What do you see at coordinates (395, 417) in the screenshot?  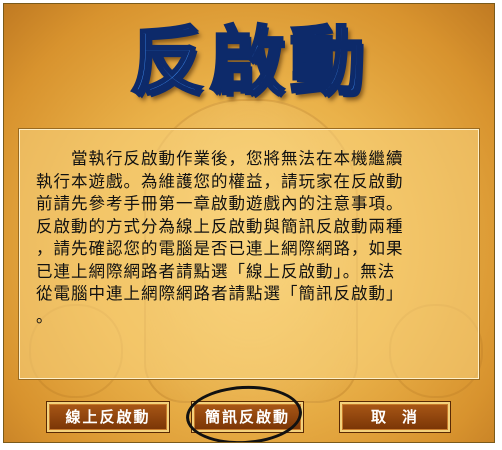 I see `cancel-button: 取消` at bounding box center [395, 417].